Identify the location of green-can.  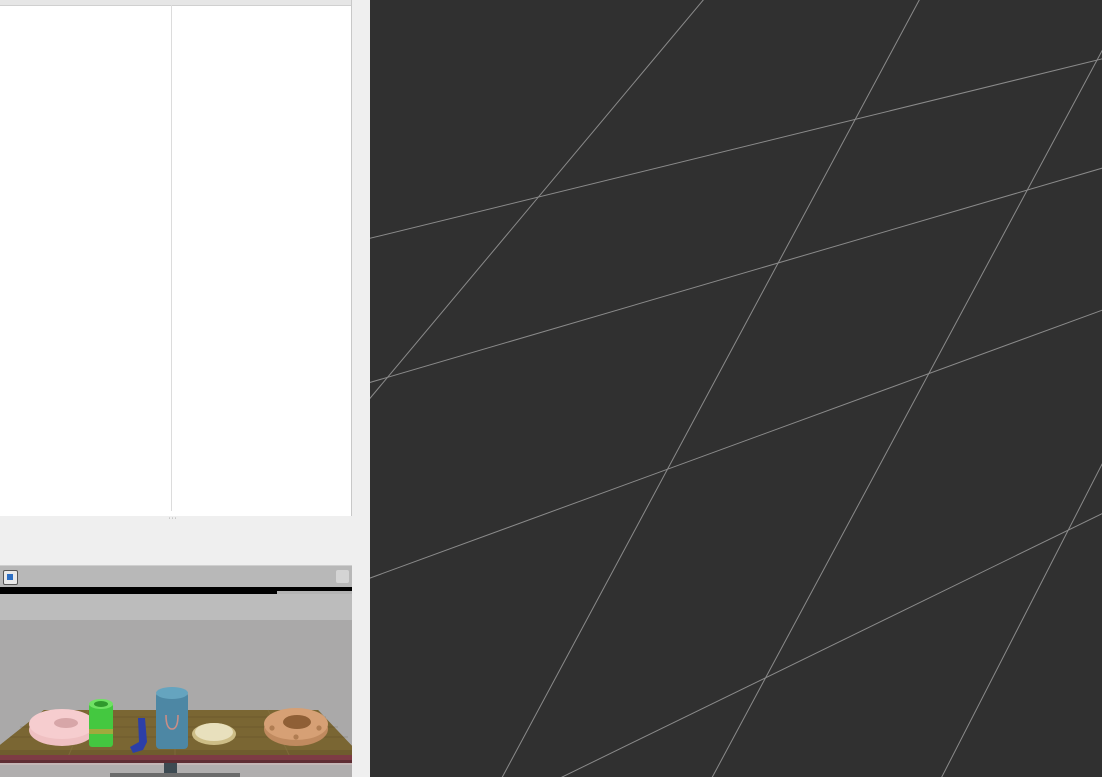
(101, 725).